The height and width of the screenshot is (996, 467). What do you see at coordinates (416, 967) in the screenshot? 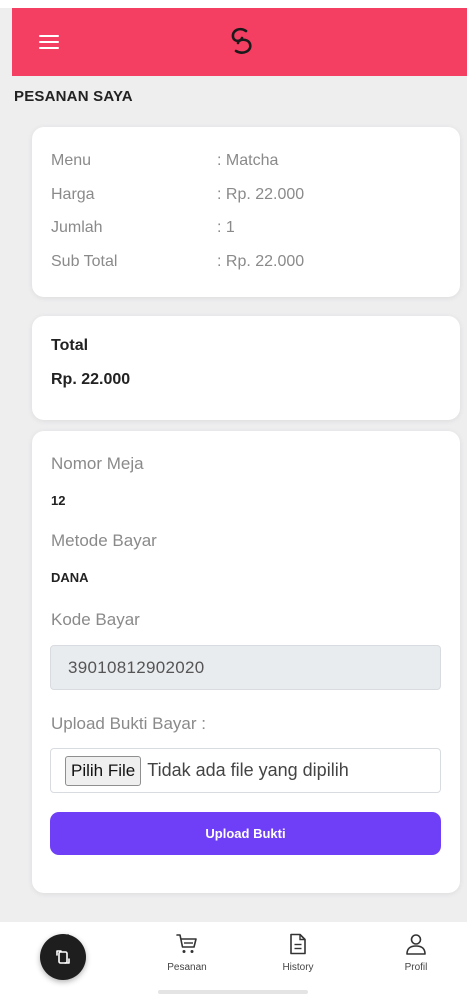
I see `nav-profil-label: Profil` at bounding box center [416, 967].